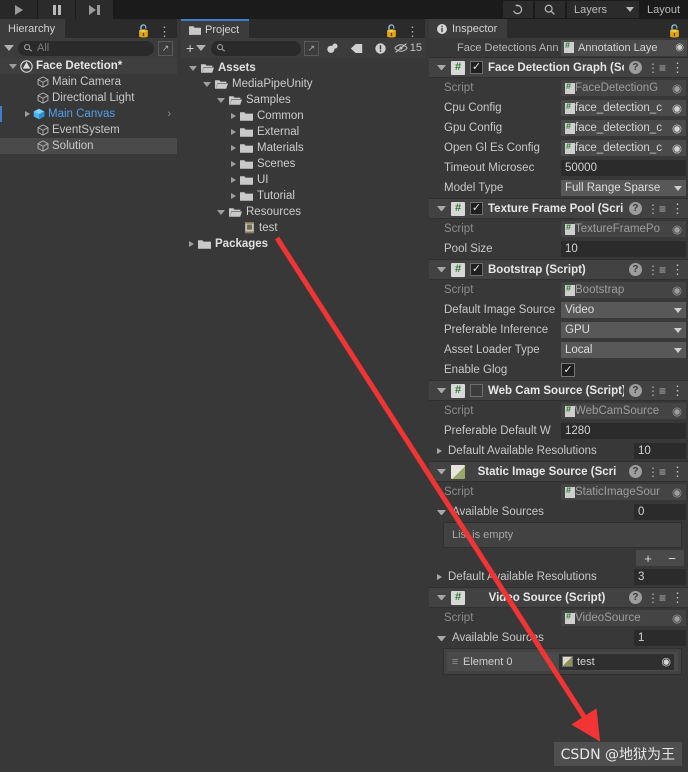  I want to click on list-item: ≡ Element 0 test ◉, so click(562, 661).